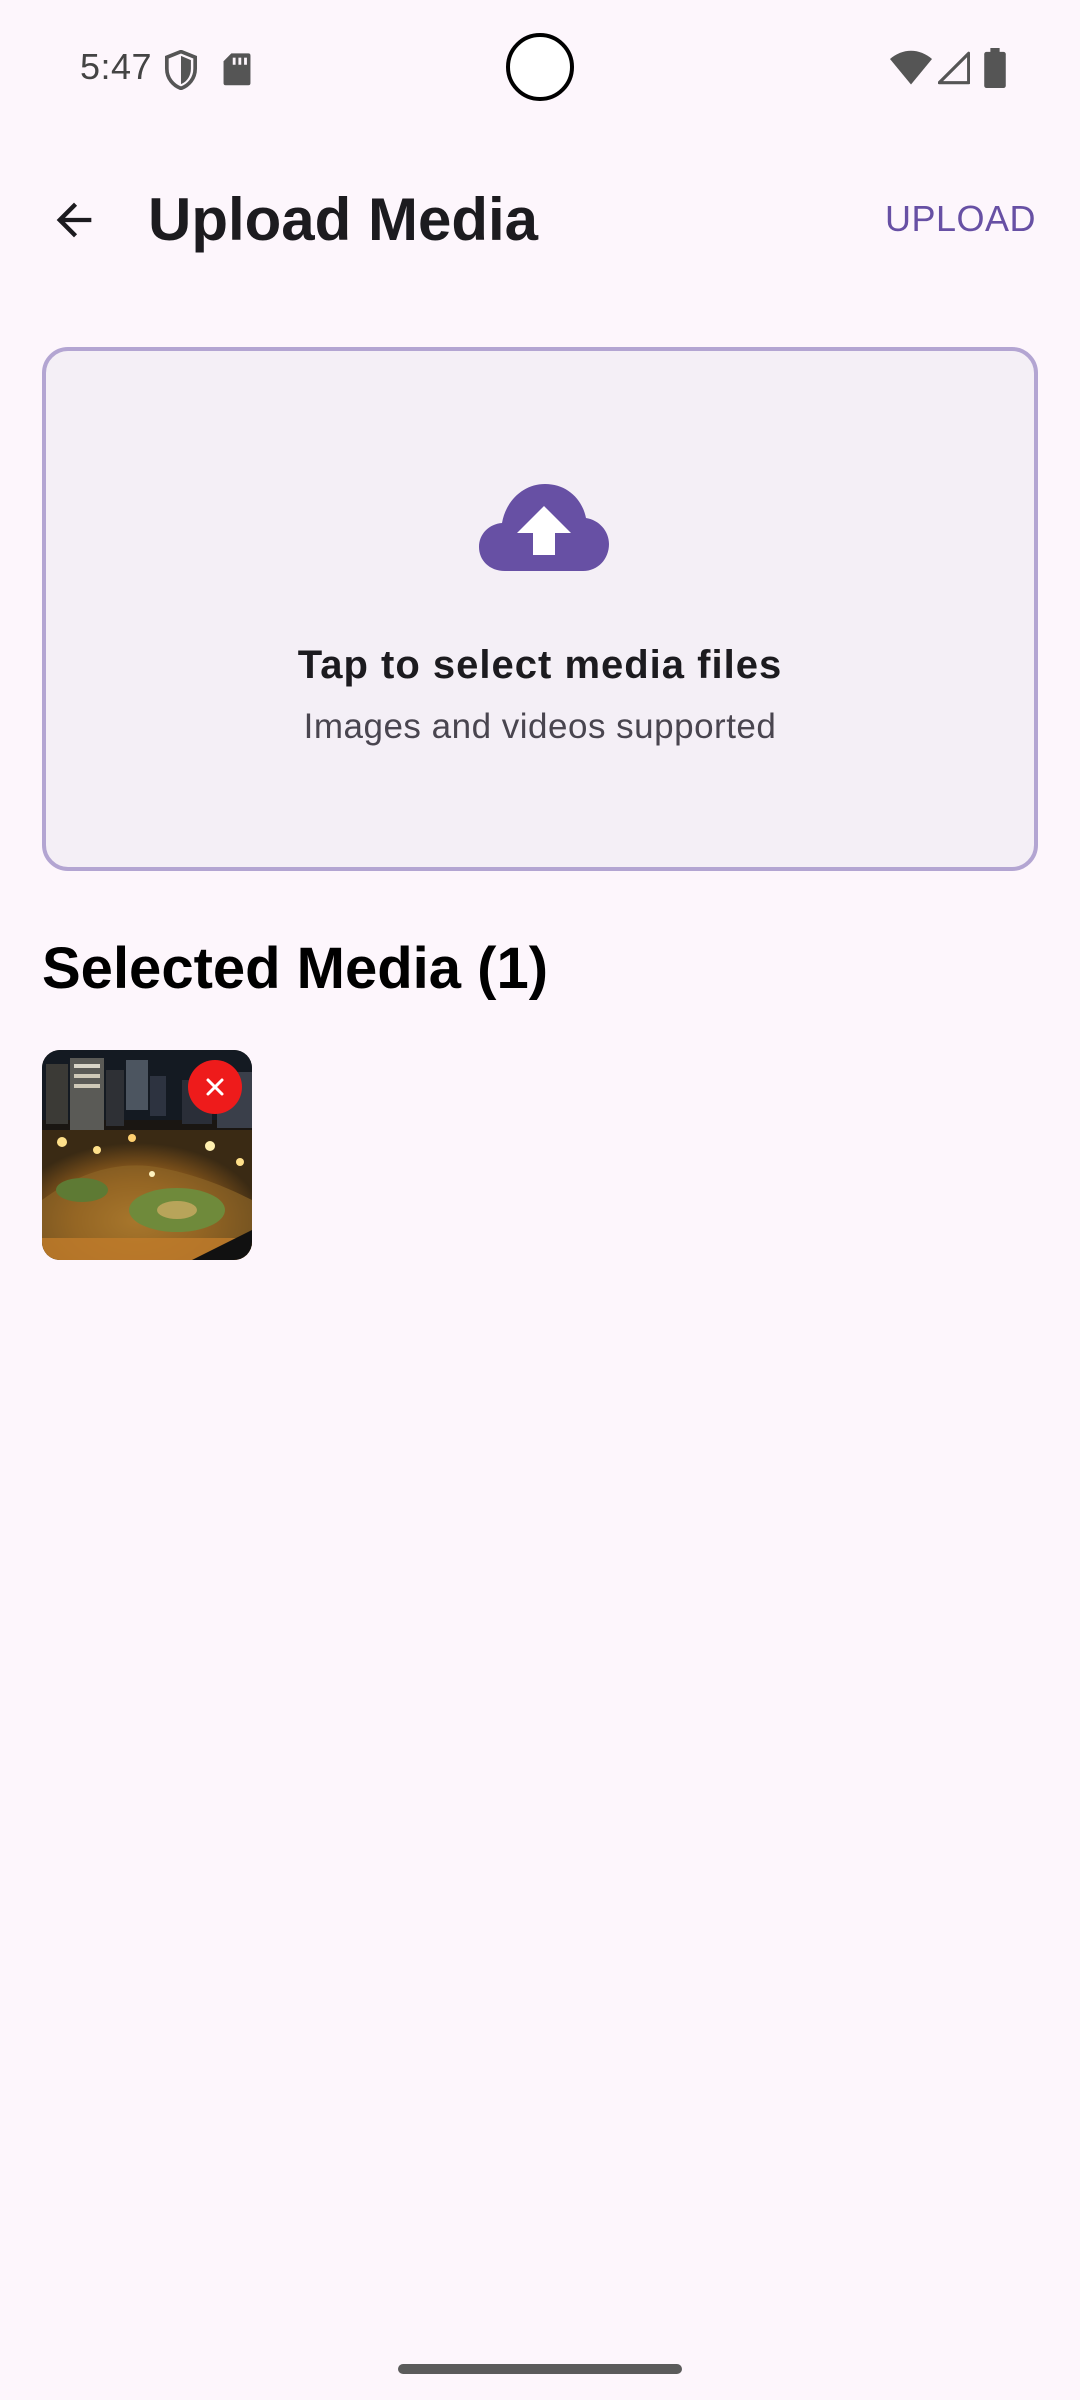 This screenshot has height=2400, width=1080. I want to click on arrow-back-icon, so click(74, 220).